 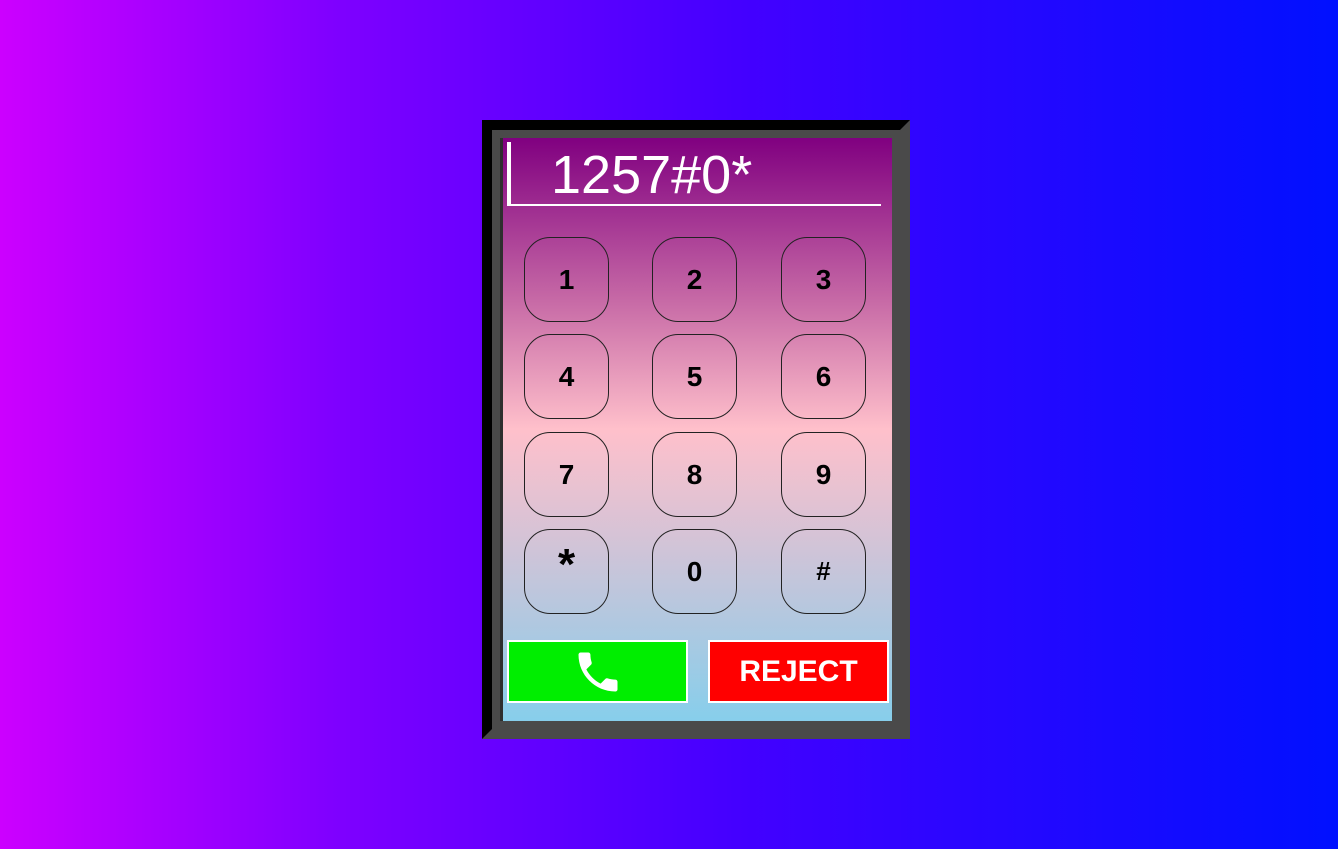 I want to click on call-button, so click(x=597, y=671).